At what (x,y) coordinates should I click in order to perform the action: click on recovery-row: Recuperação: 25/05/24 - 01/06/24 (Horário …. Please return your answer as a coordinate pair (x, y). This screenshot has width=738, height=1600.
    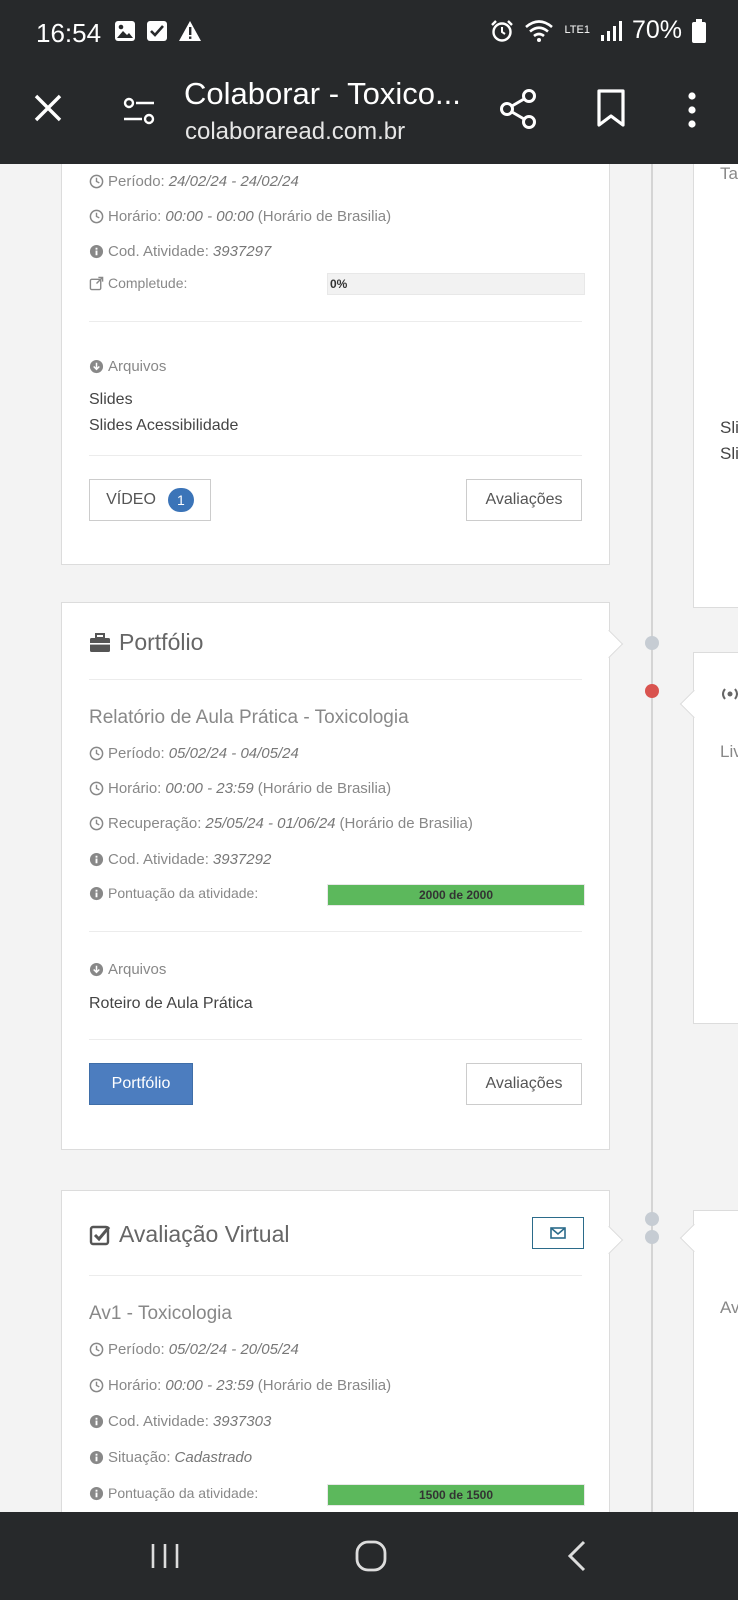
    Looking at the image, I should click on (281, 823).